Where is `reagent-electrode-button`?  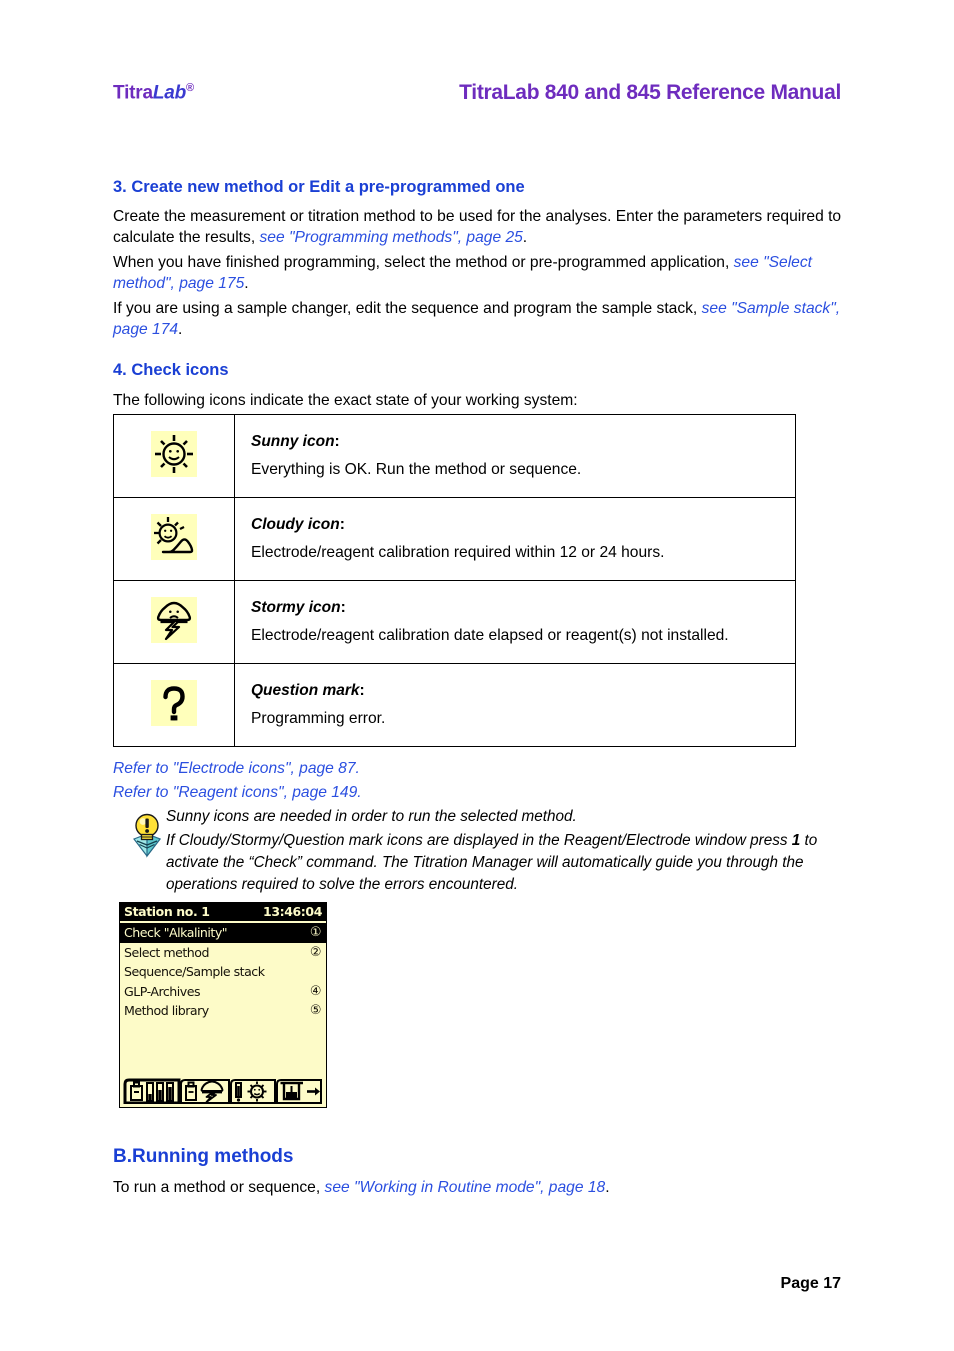 reagent-electrode-button is located at coordinates (152, 1091).